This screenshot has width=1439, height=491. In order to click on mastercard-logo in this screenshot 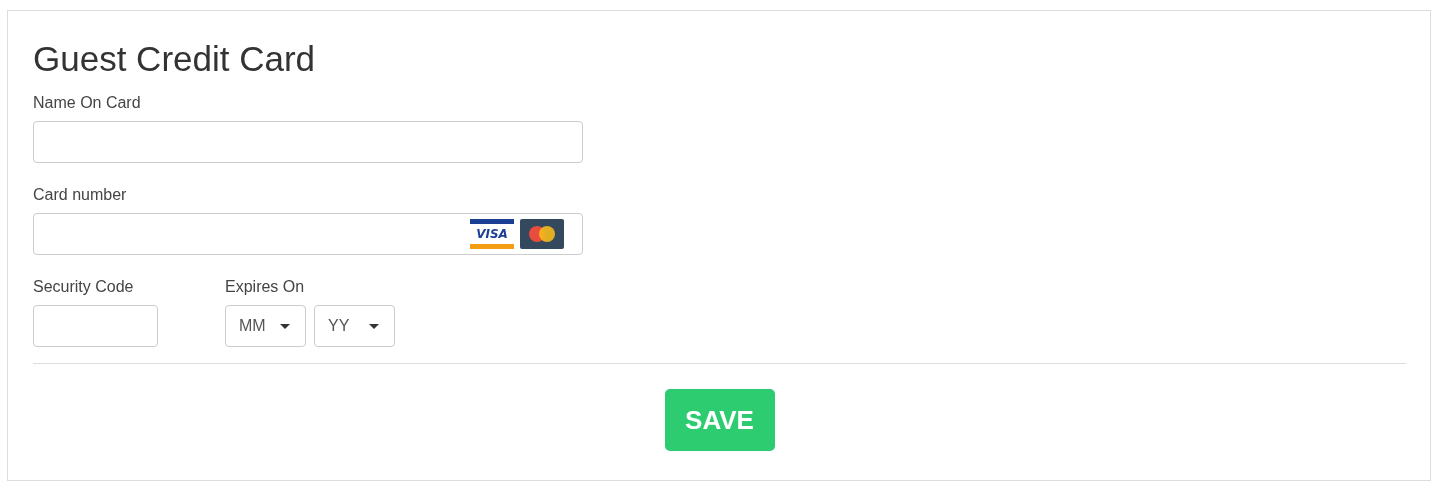, I will do `click(542, 234)`.